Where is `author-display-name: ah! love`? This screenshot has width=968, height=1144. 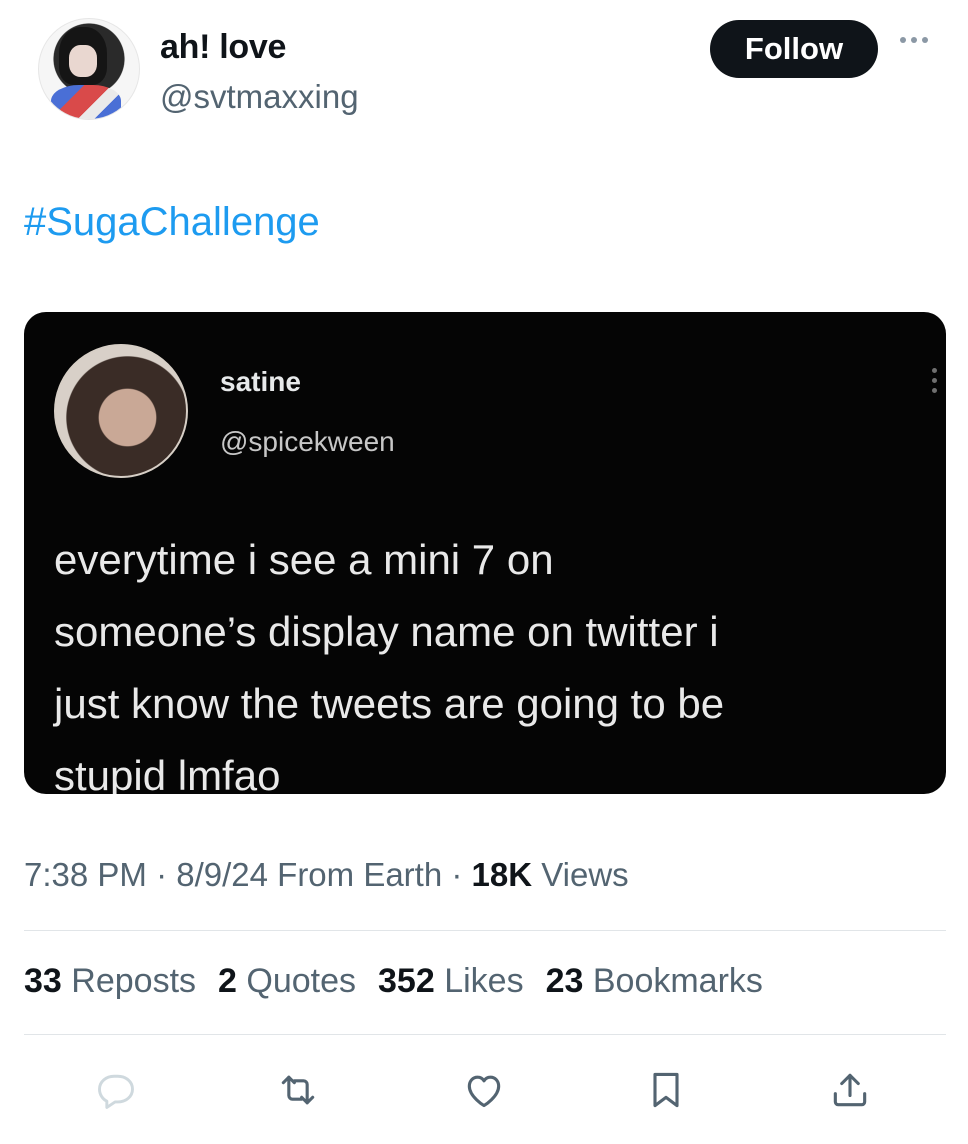
author-display-name: ah! love is located at coordinates (223, 47).